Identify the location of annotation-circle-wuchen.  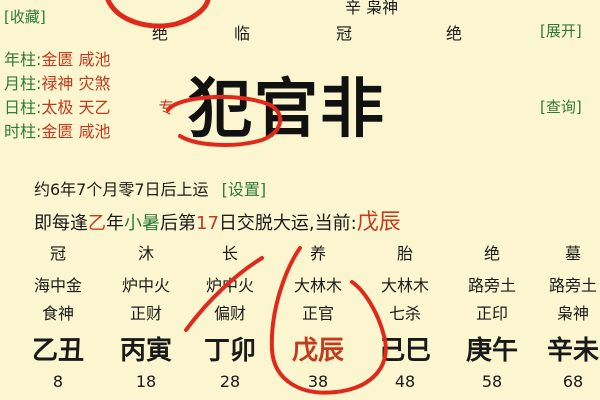
(328, 320).